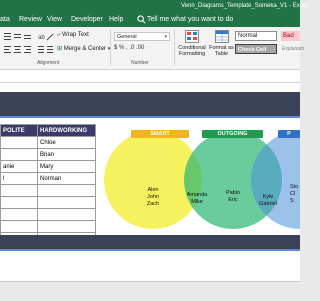 This screenshot has height=301, width=320. What do you see at coordinates (160, 134) in the screenshot?
I see `smart-label: SMART` at bounding box center [160, 134].